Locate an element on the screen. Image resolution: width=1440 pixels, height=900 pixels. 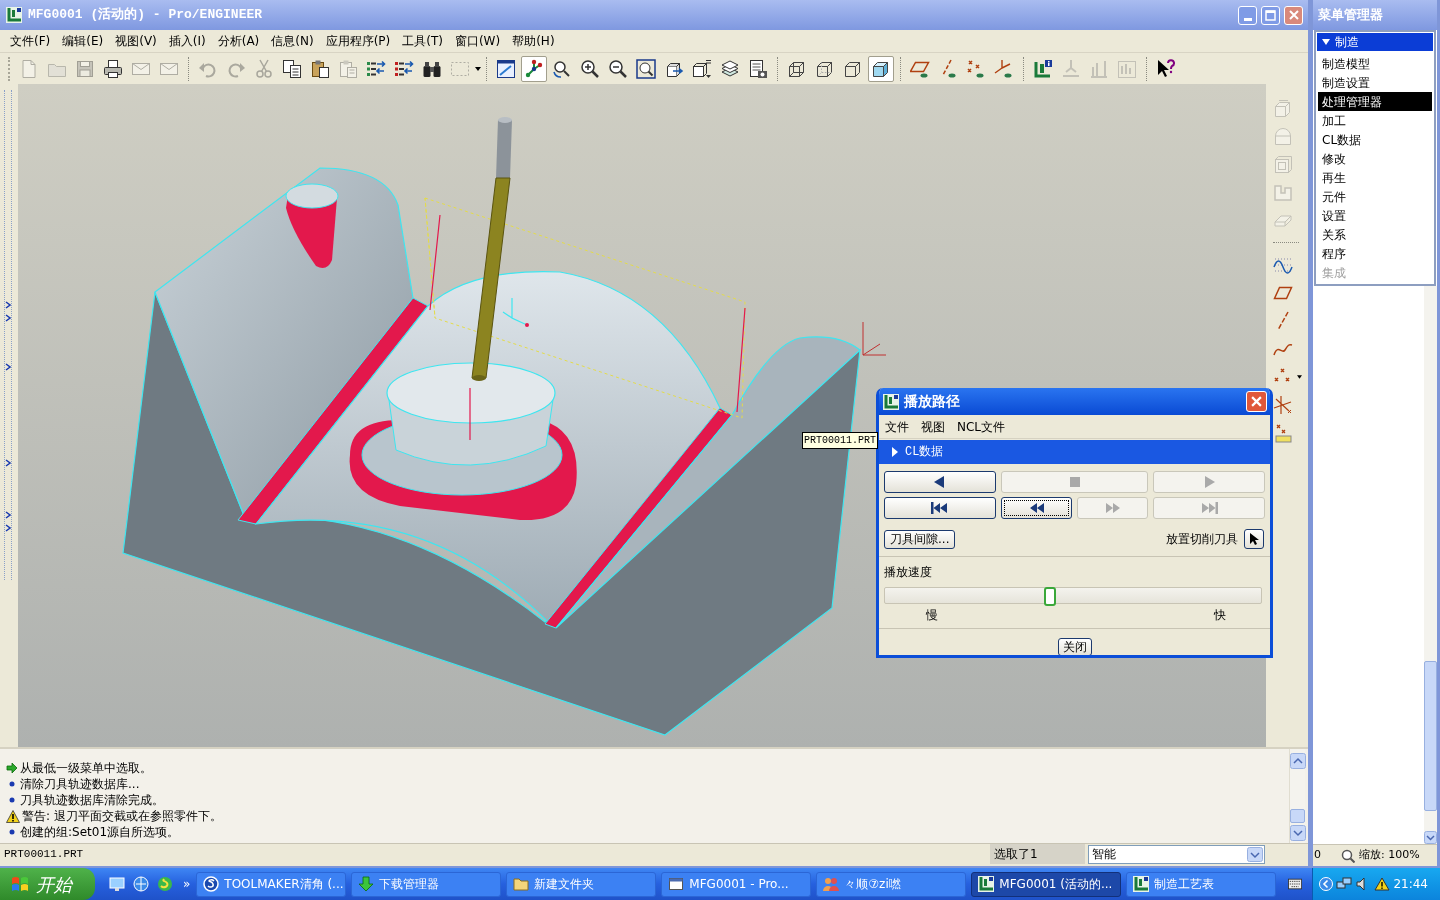
context-help-icon is located at coordinates (1166, 68).